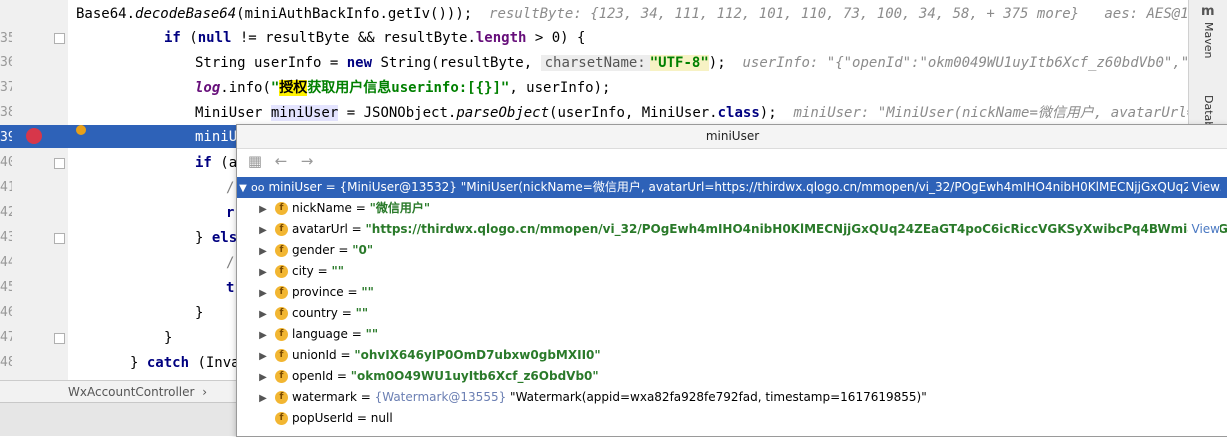 This screenshot has width=1227, height=437. What do you see at coordinates (320, 229) in the screenshot?
I see `field-name: avatarUrl` at bounding box center [320, 229].